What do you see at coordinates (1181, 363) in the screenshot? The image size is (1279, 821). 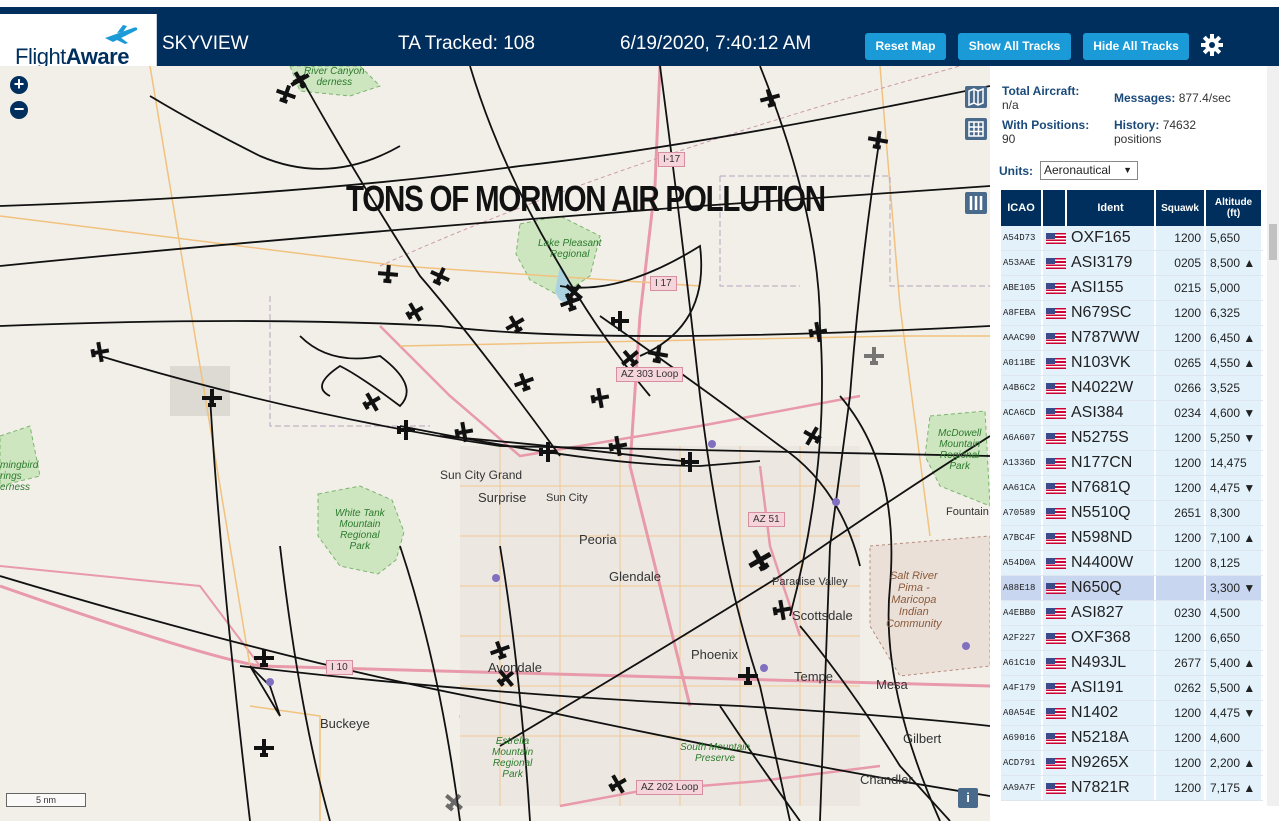 I see `squawk-cell: 0265` at bounding box center [1181, 363].